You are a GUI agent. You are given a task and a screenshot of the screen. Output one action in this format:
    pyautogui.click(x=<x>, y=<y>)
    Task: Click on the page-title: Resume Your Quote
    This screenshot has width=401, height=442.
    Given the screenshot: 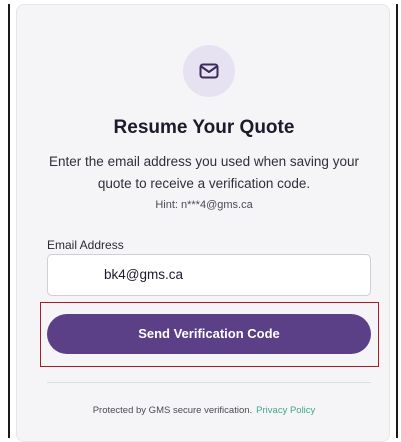 What is the action you would take?
    pyautogui.click(x=204, y=127)
    